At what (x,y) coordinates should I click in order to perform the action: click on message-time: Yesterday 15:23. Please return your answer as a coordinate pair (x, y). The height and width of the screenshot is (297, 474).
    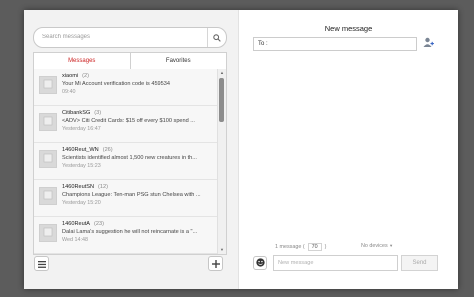
    Looking at the image, I should click on (81, 166).